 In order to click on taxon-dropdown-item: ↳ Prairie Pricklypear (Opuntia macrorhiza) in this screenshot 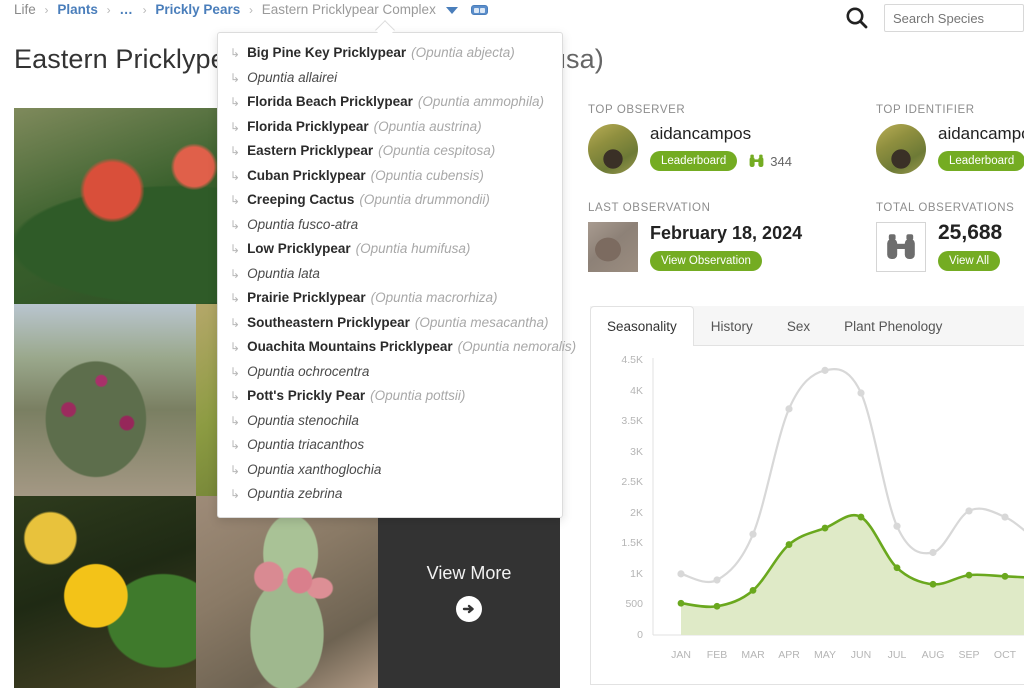, I will do `click(390, 298)`.